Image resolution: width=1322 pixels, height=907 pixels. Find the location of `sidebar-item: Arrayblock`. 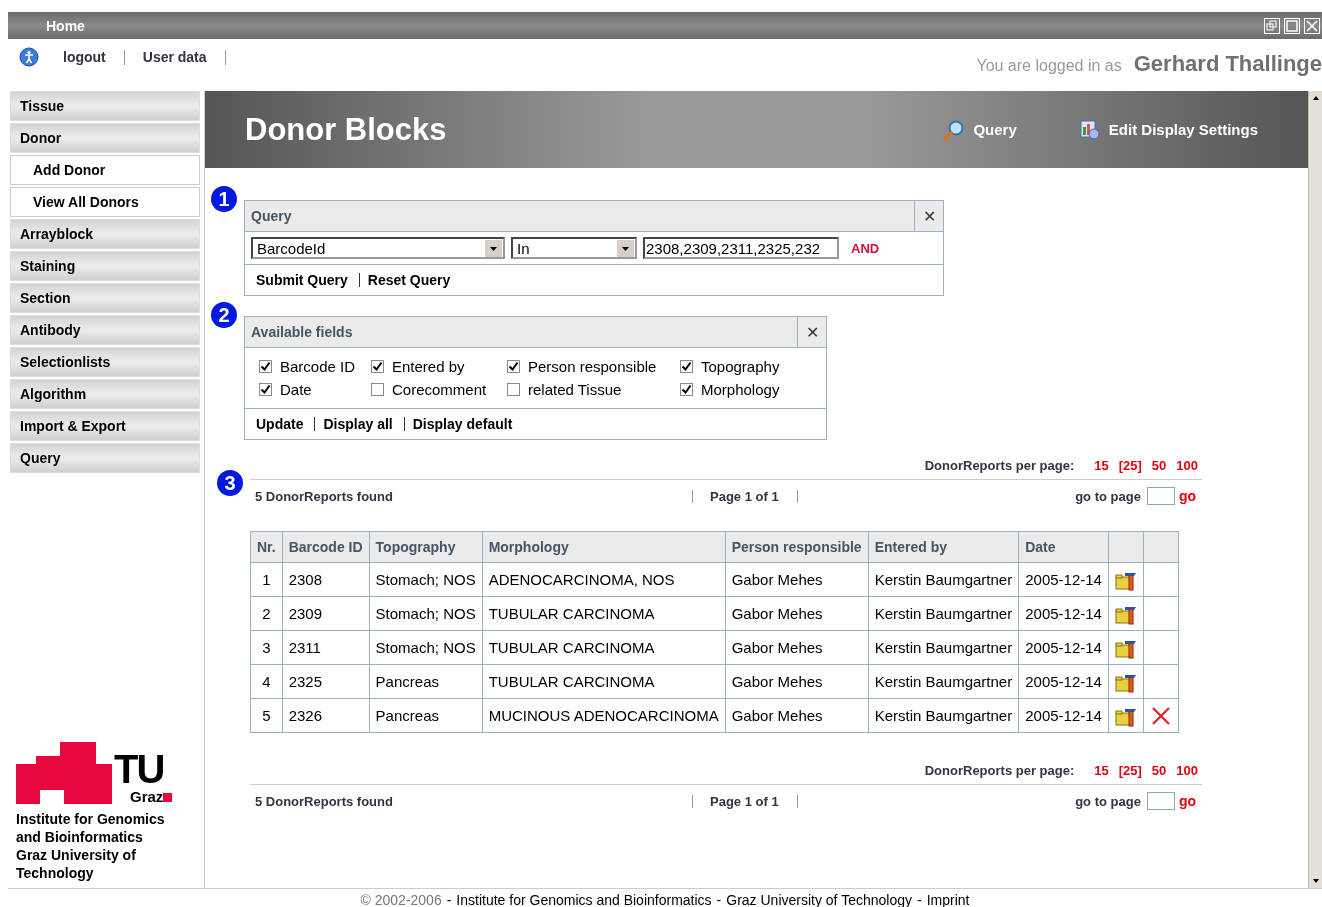

sidebar-item: Arrayblock is located at coordinates (105, 234).